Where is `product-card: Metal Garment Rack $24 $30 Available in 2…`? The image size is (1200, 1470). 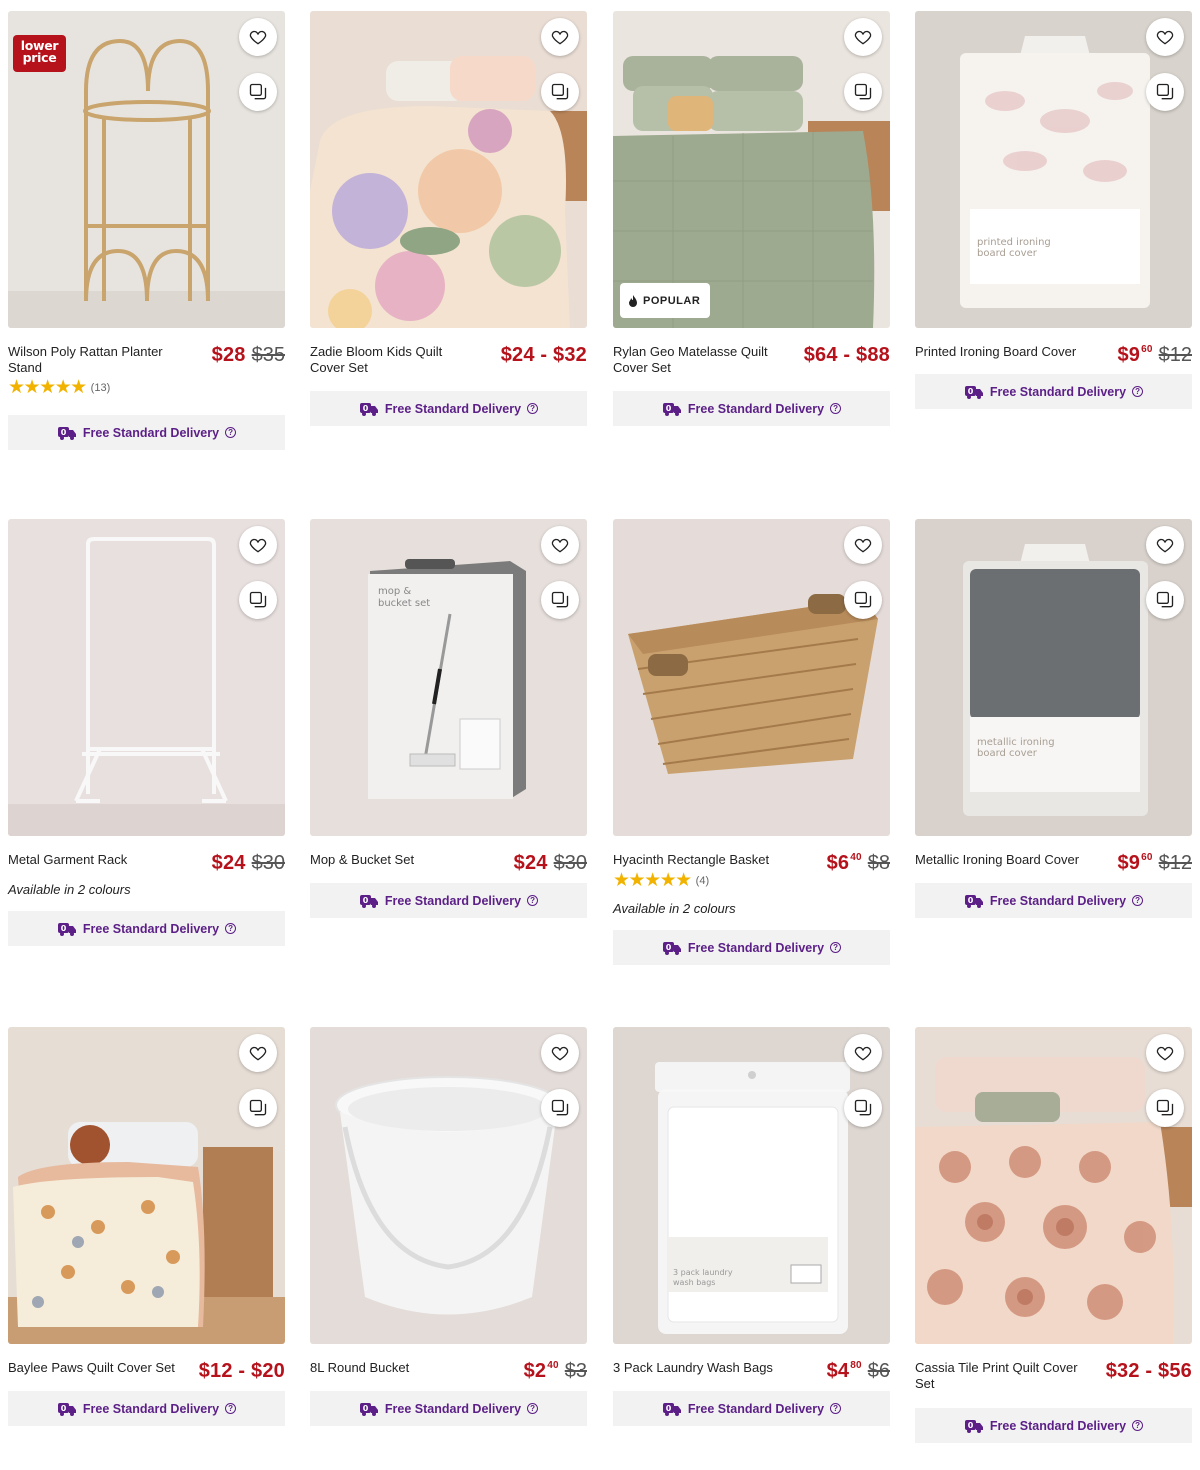
product-card: Metal Garment Rack $24 $30 Available in 2… is located at coordinates (146, 732).